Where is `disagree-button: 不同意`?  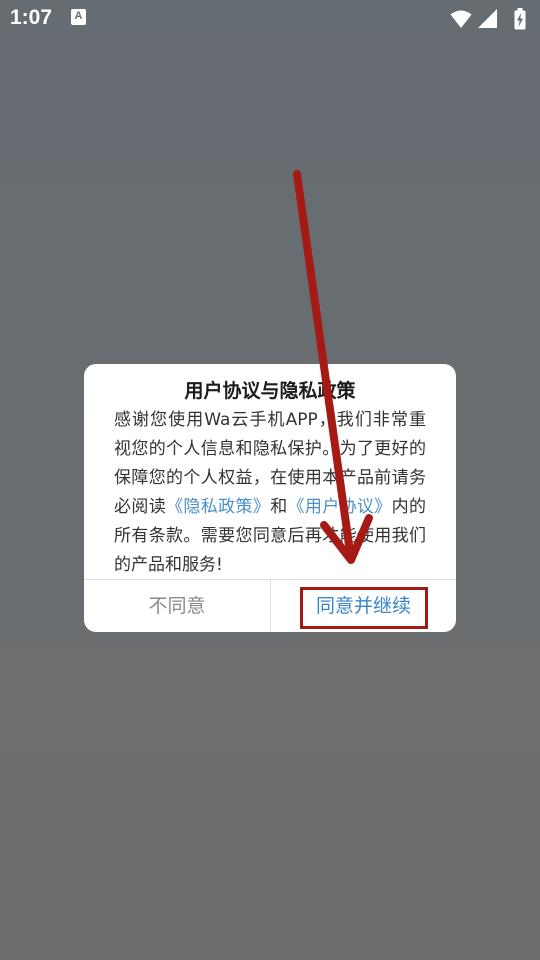
disagree-button: 不同意 is located at coordinates (177, 606).